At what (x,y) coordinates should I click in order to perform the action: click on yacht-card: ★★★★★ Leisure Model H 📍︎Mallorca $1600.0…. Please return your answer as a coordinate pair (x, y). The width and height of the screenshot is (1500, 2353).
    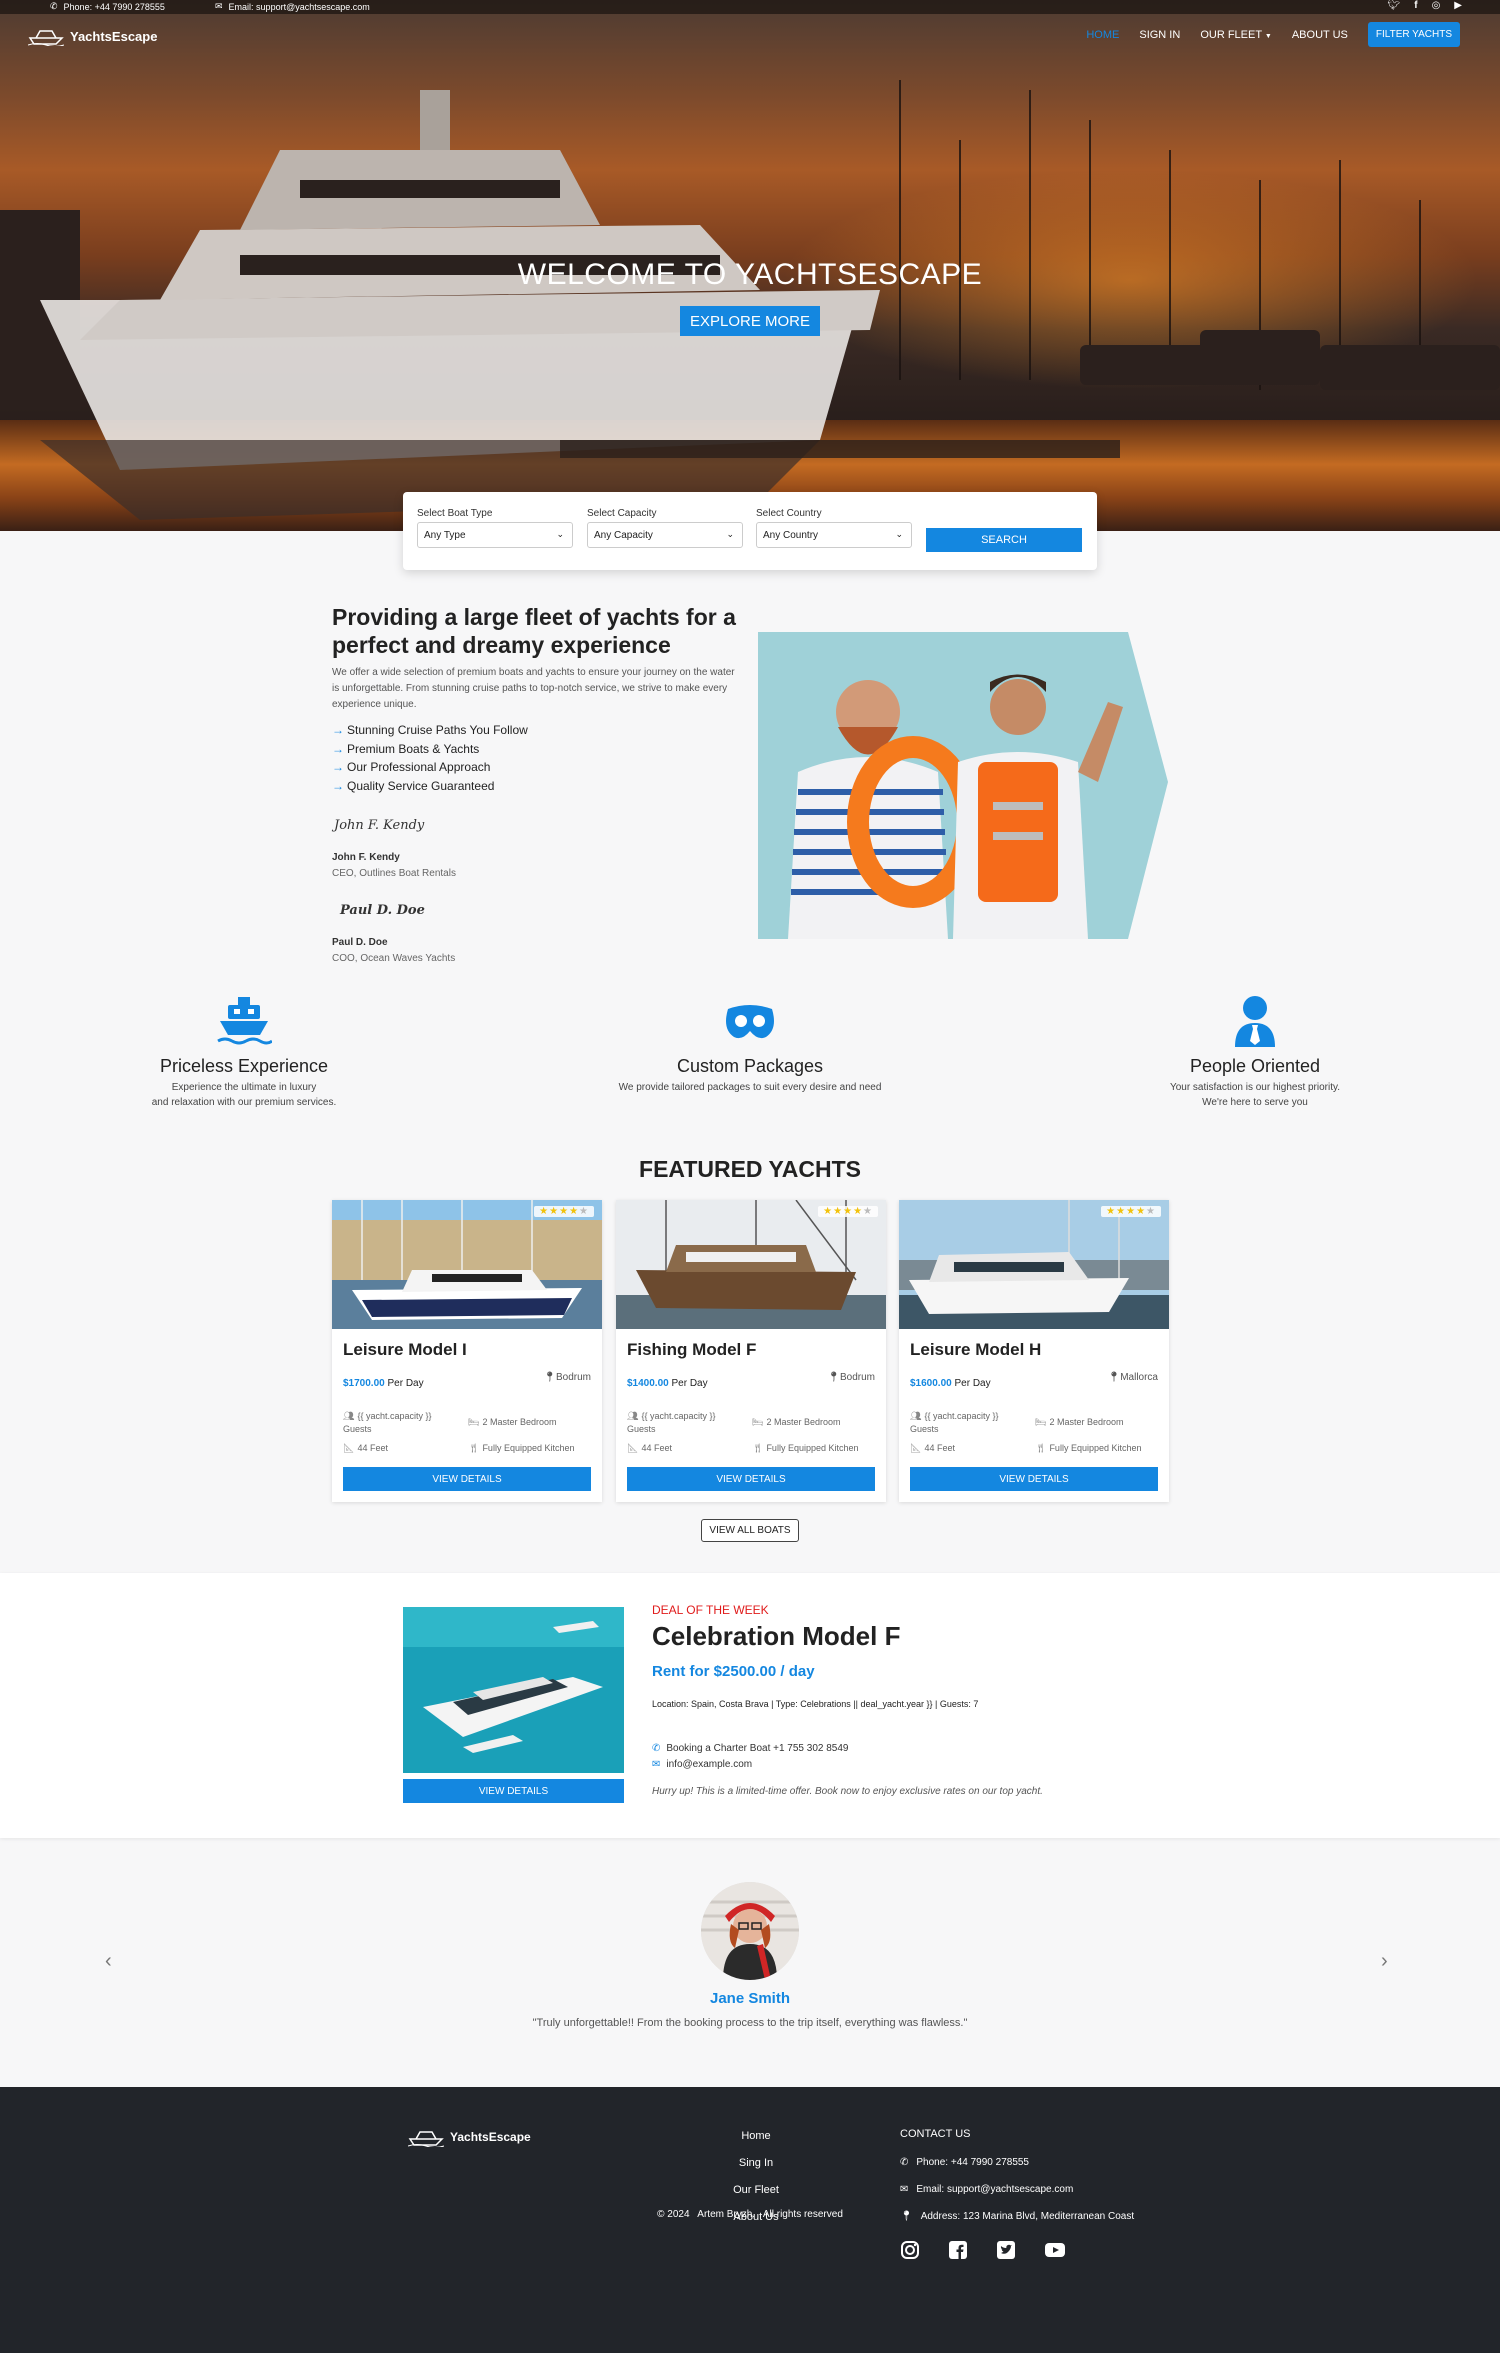
    Looking at the image, I should click on (1034, 1351).